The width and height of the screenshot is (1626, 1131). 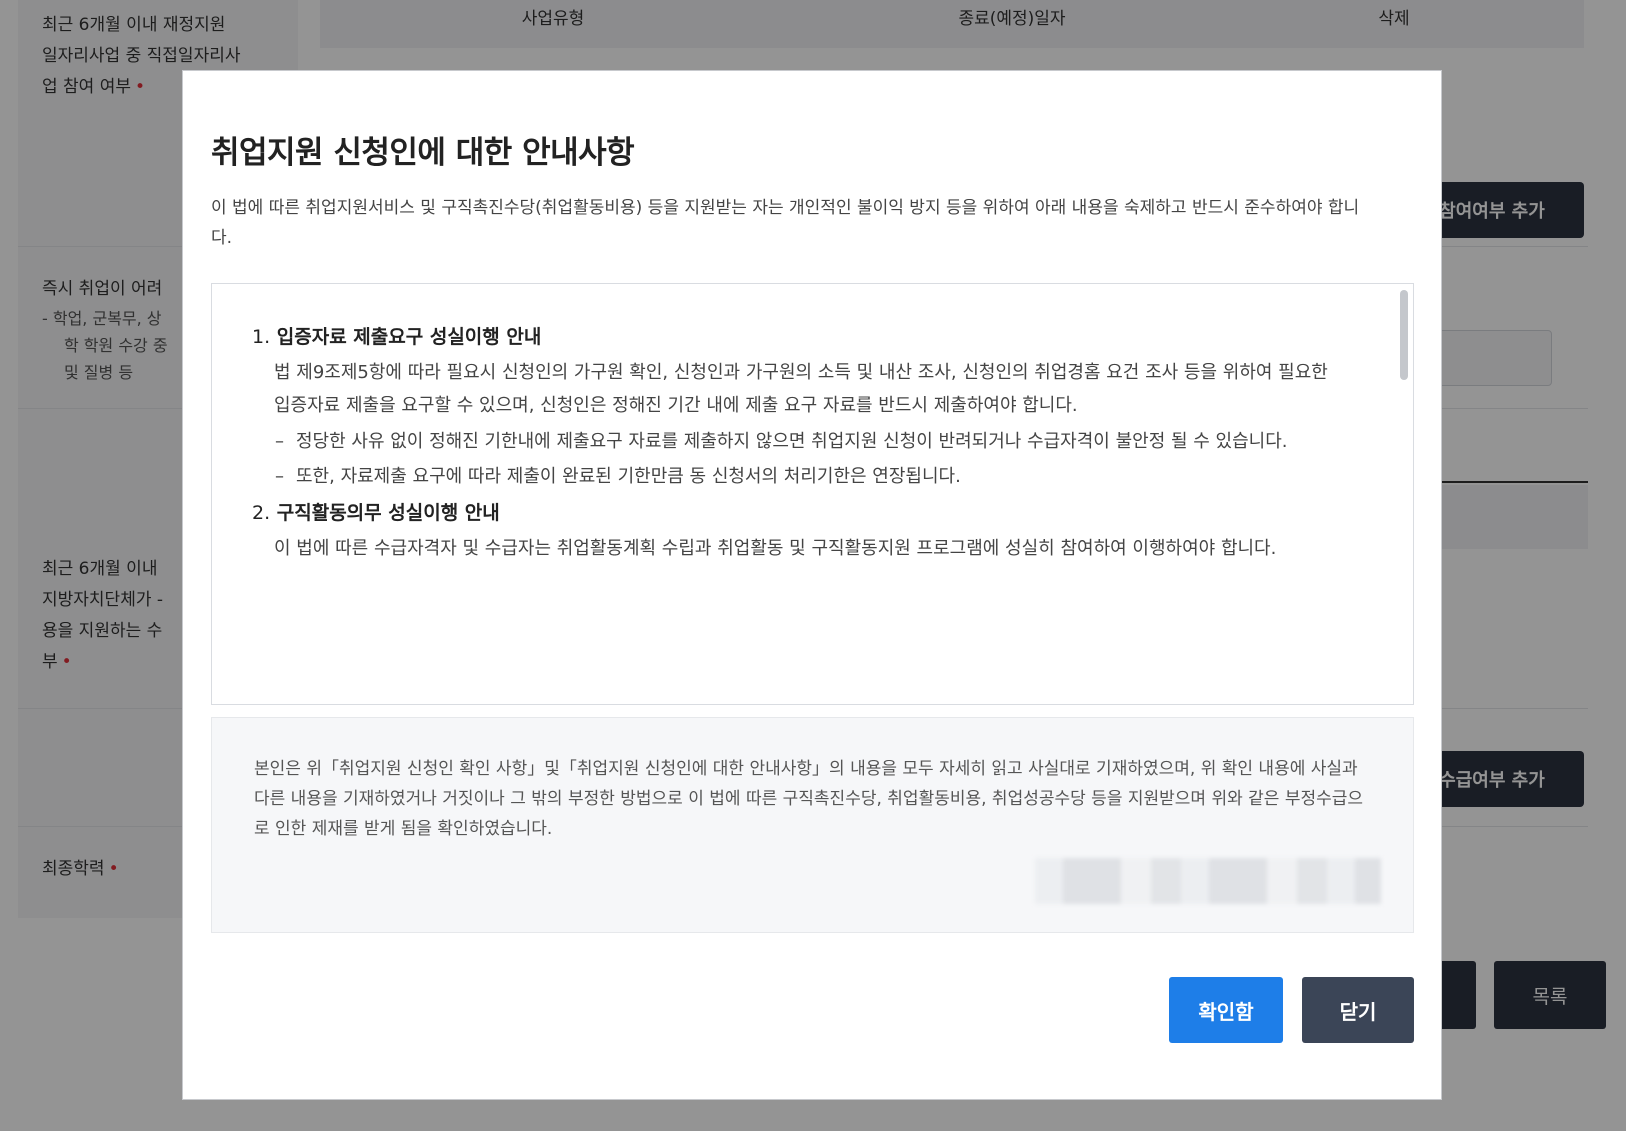 What do you see at coordinates (794, 513) in the screenshot?
I see `section-heading: 2. 구직활동의무 성실이행 안내` at bounding box center [794, 513].